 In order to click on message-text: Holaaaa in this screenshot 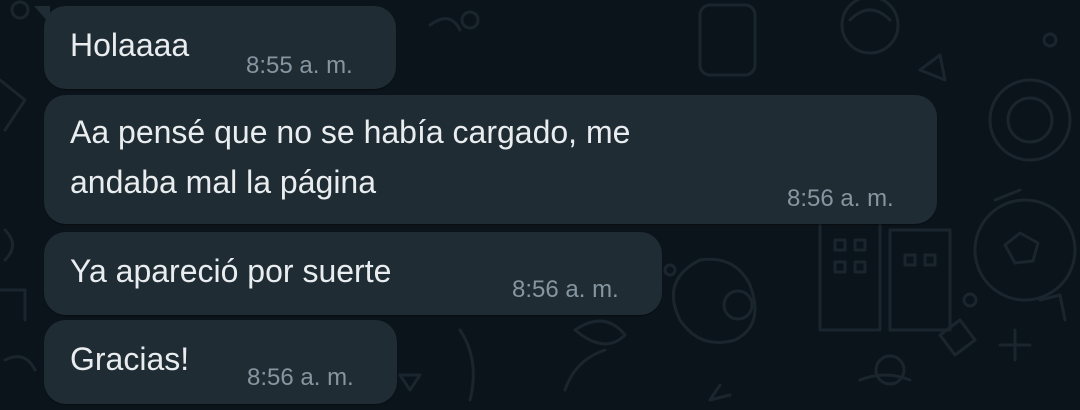, I will do `click(130, 45)`.